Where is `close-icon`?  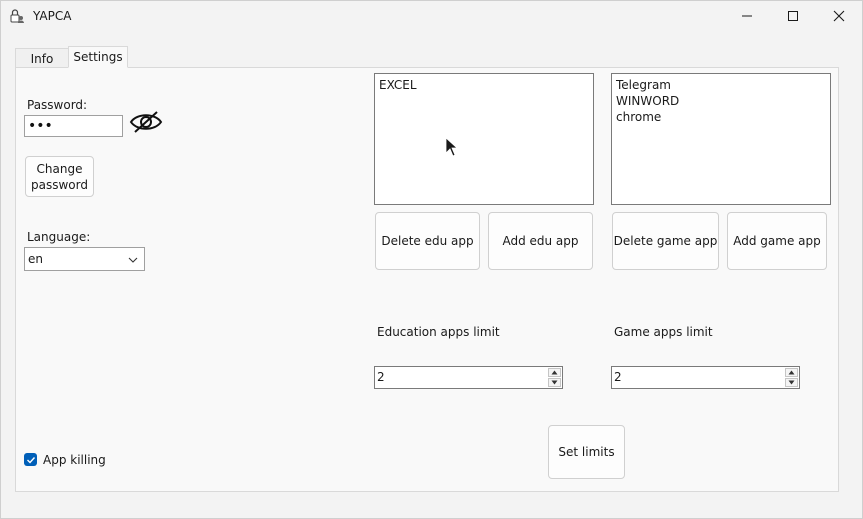
close-icon is located at coordinates (839, 16).